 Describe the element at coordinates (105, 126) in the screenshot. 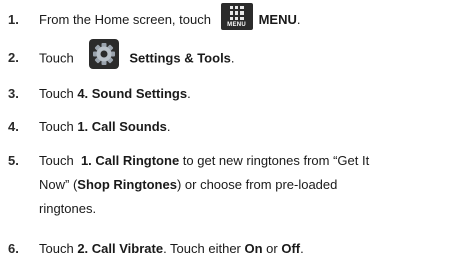

I see `step-text: Touch 1. Call Sounds.` at that location.